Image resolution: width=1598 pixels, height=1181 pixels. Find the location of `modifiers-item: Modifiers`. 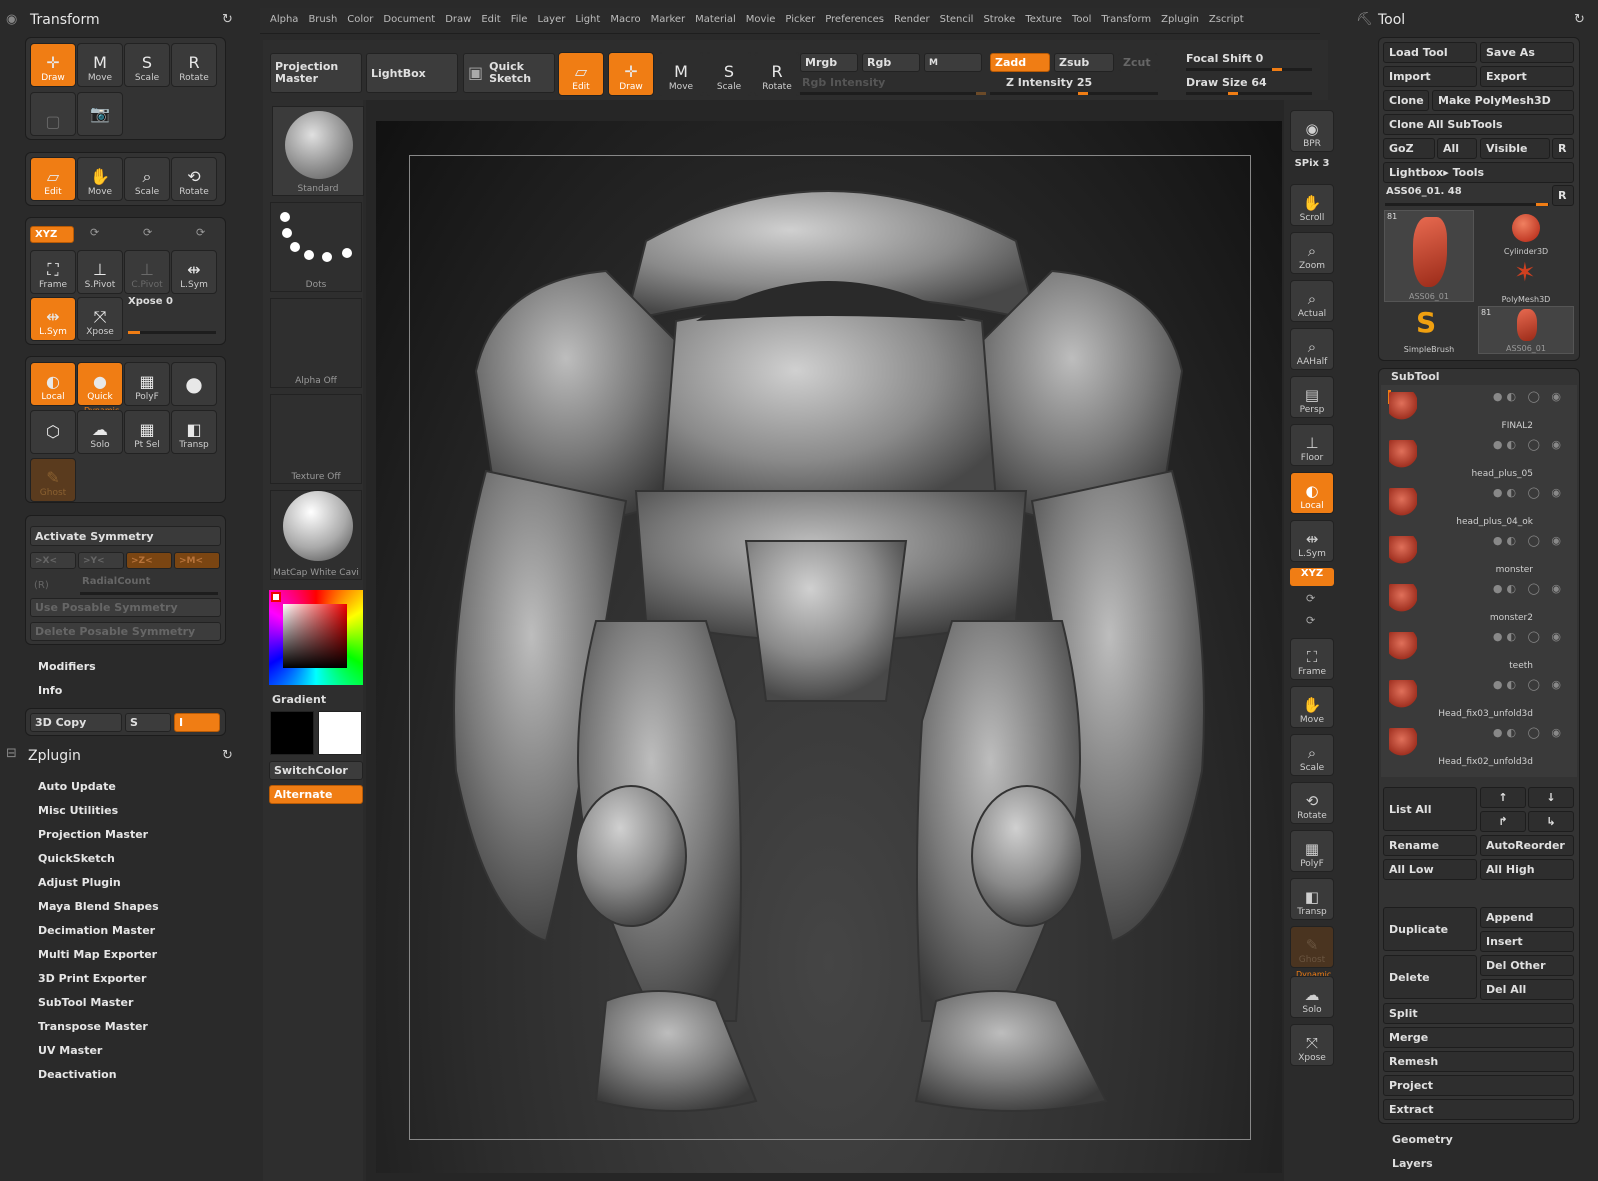

modifiers-item: Modifiers is located at coordinates (67, 666).